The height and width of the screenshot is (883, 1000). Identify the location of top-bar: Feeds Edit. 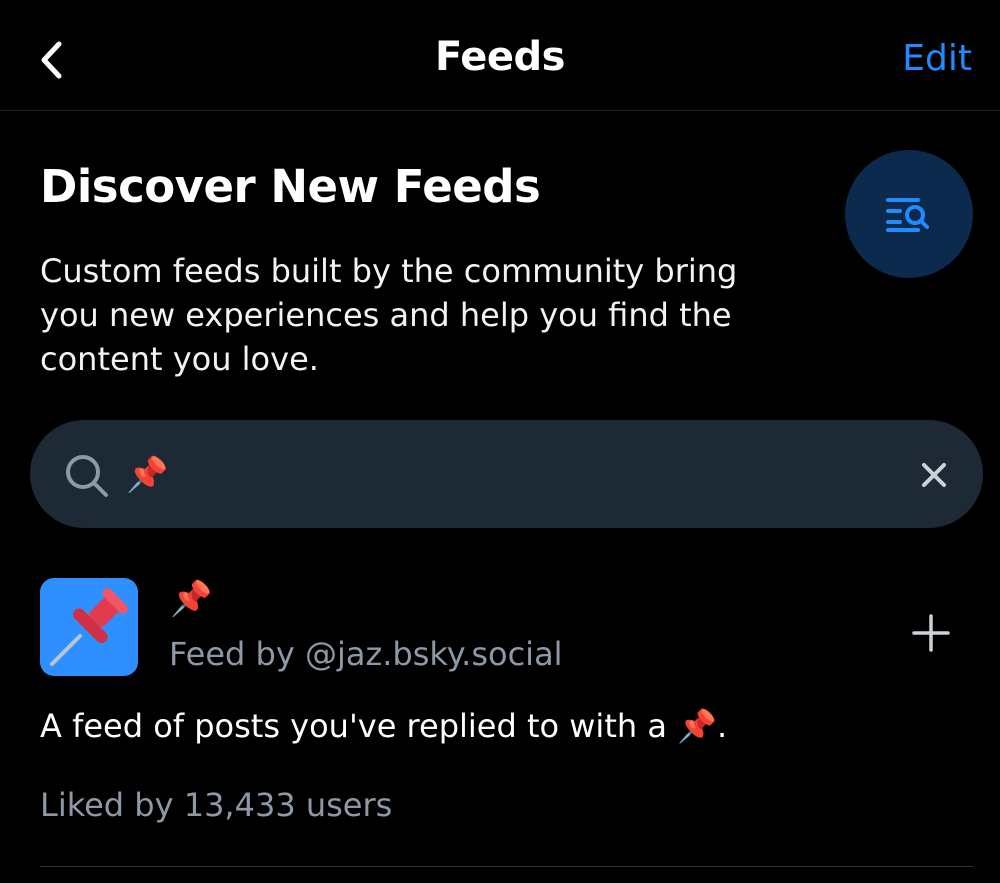
(500, 55).